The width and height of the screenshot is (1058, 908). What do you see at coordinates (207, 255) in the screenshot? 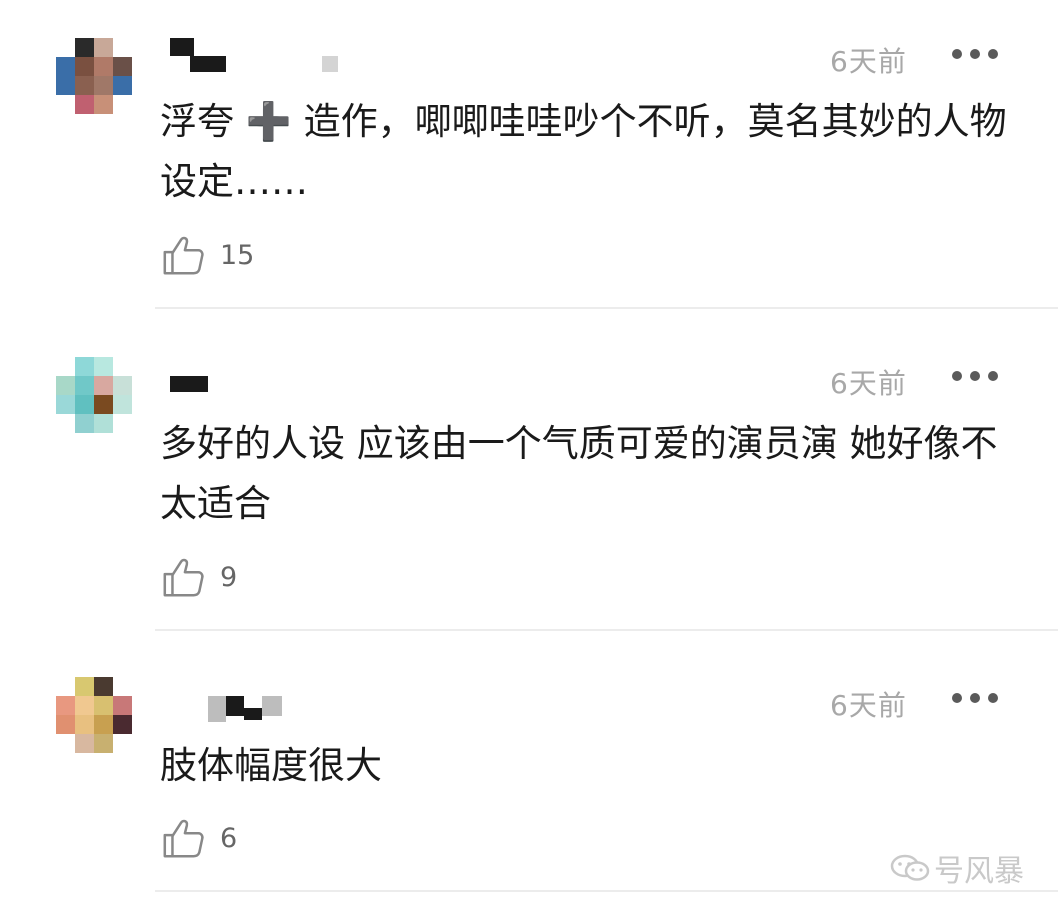
I see `like-button: 15` at bounding box center [207, 255].